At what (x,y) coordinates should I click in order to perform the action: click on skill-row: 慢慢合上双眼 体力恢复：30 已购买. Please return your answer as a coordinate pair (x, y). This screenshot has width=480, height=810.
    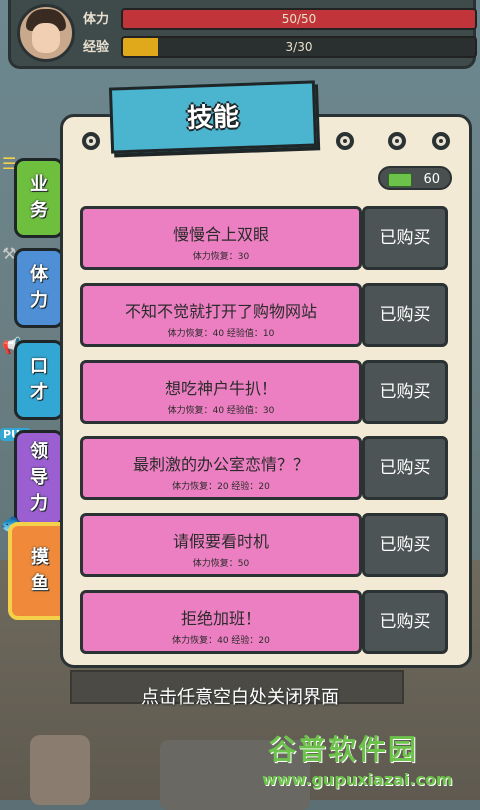
    Looking at the image, I should click on (264, 238).